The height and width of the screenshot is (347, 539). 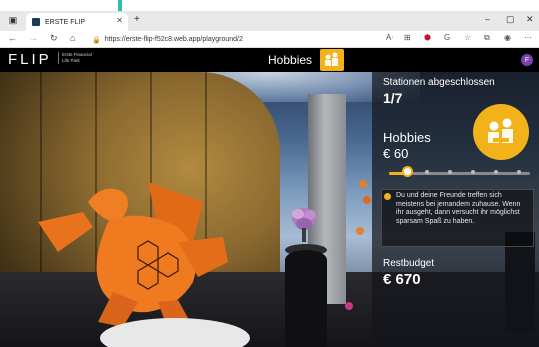 I want to click on hobbies-badge-icon, so click(x=501, y=132).